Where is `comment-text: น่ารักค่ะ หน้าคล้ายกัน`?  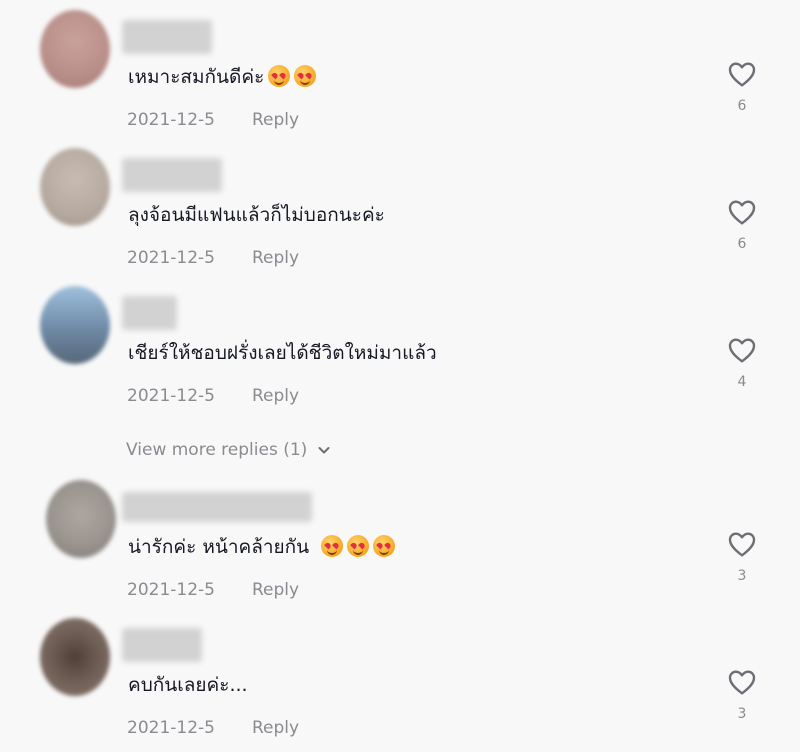
comment-text: น่ารักค่ะ หน้าคล้ายกัน is located at coordinates (262, 547).